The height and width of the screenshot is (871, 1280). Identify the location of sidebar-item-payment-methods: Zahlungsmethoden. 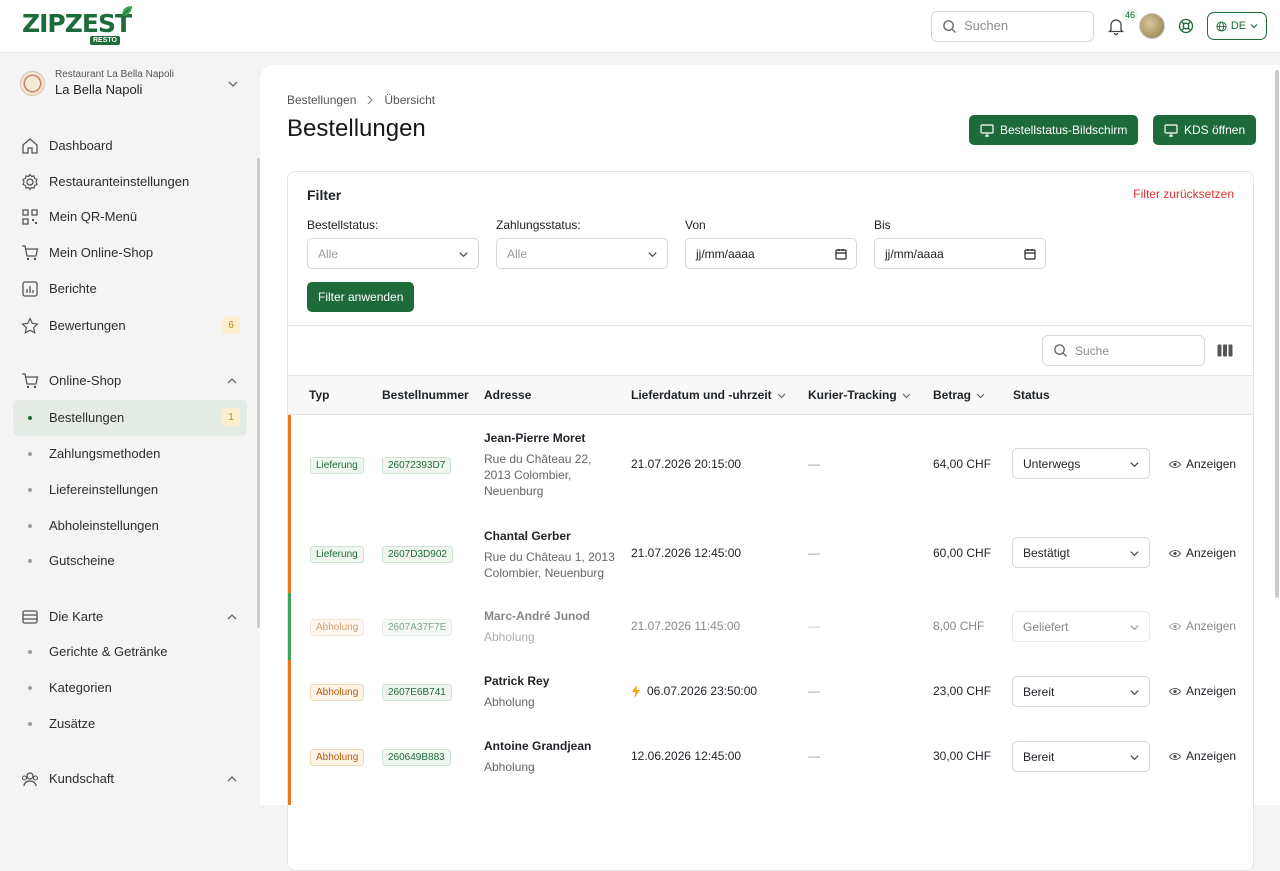
(130, 454).